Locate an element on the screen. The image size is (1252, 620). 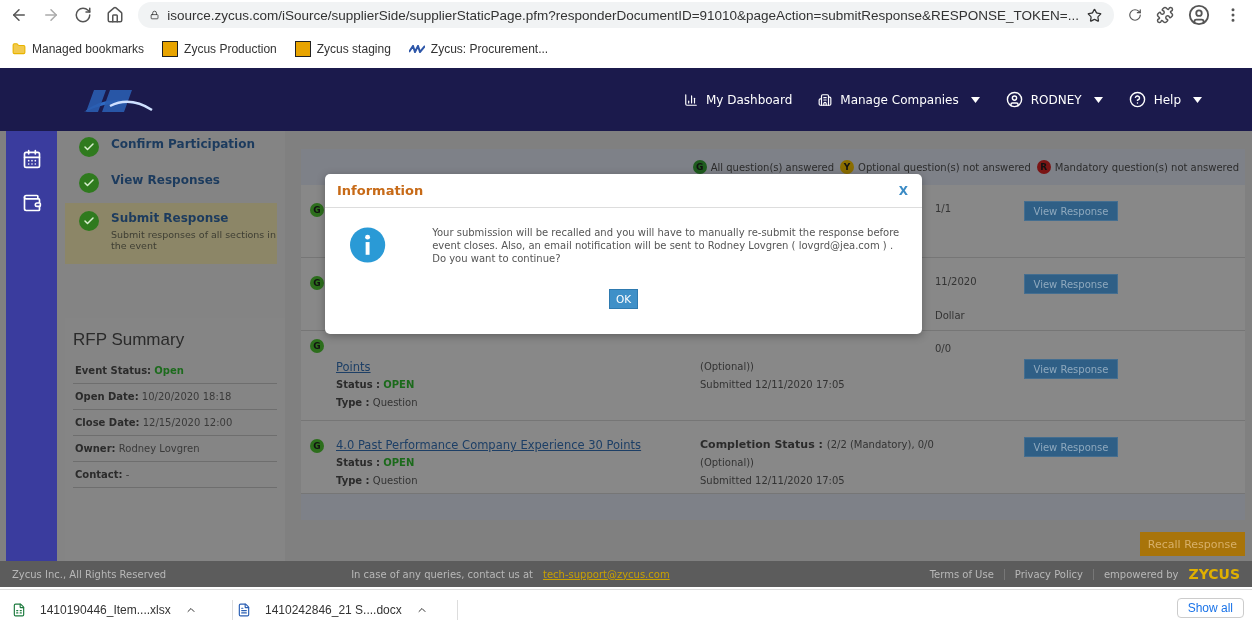
completion-text: Dollar is located at coordinates (950, 316).